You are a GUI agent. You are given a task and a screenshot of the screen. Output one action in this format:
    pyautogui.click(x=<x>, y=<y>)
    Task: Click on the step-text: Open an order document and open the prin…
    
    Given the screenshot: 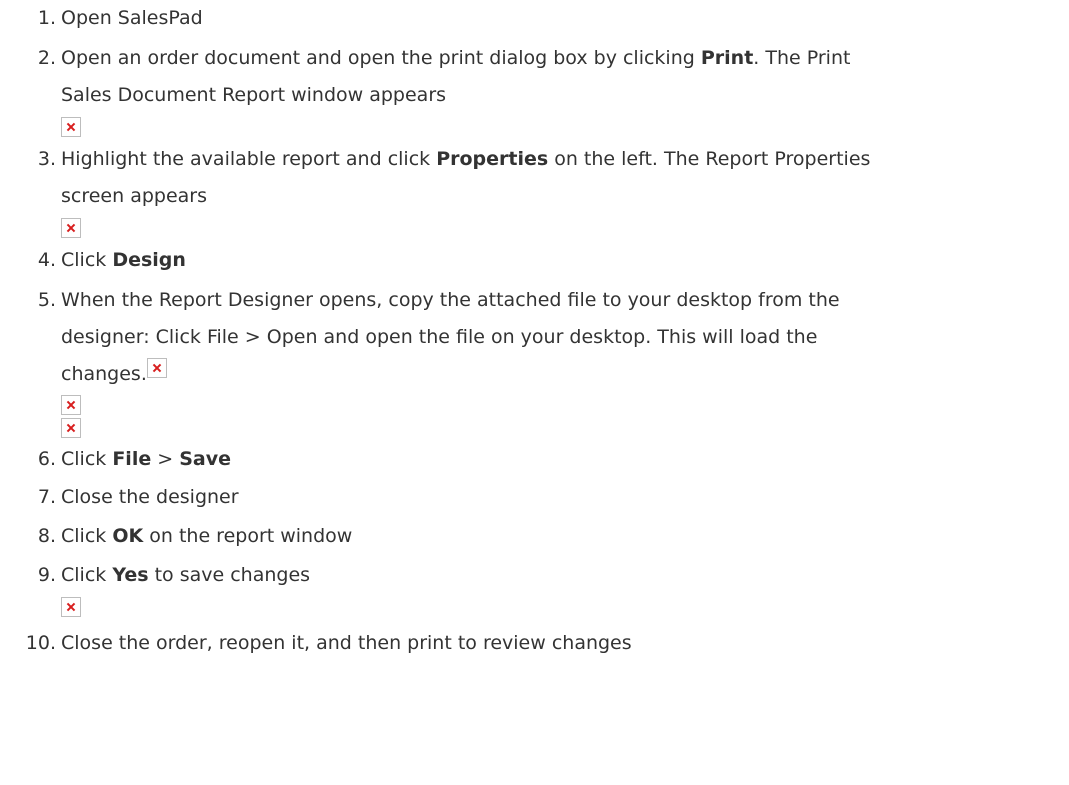 What is the action you would take?
    pyautogui.click(x=381, y=58)
    